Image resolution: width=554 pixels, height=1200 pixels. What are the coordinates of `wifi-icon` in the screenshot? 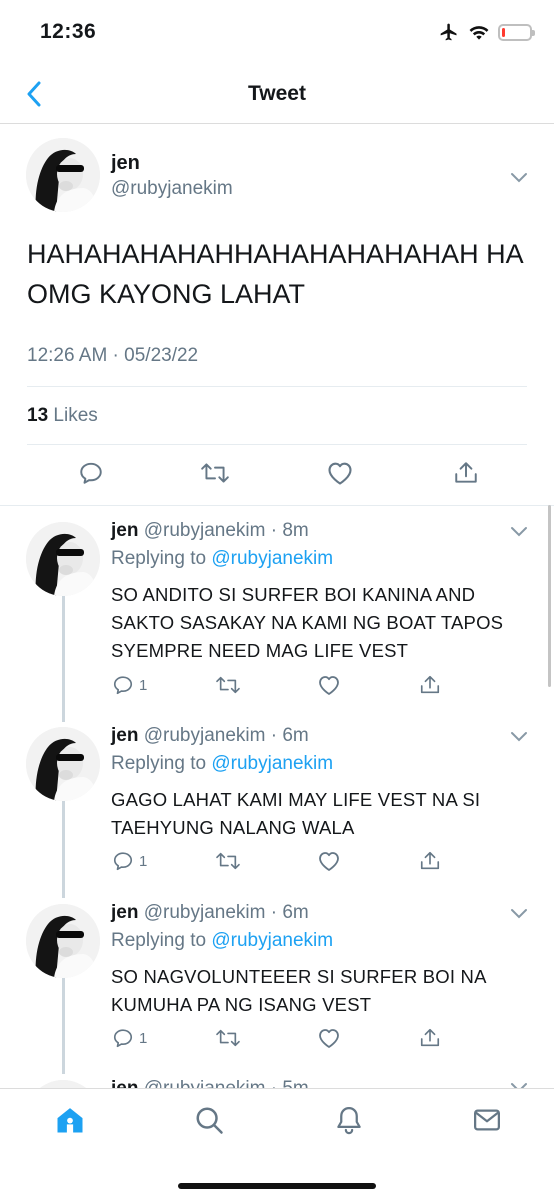 It's located at (479, 33).